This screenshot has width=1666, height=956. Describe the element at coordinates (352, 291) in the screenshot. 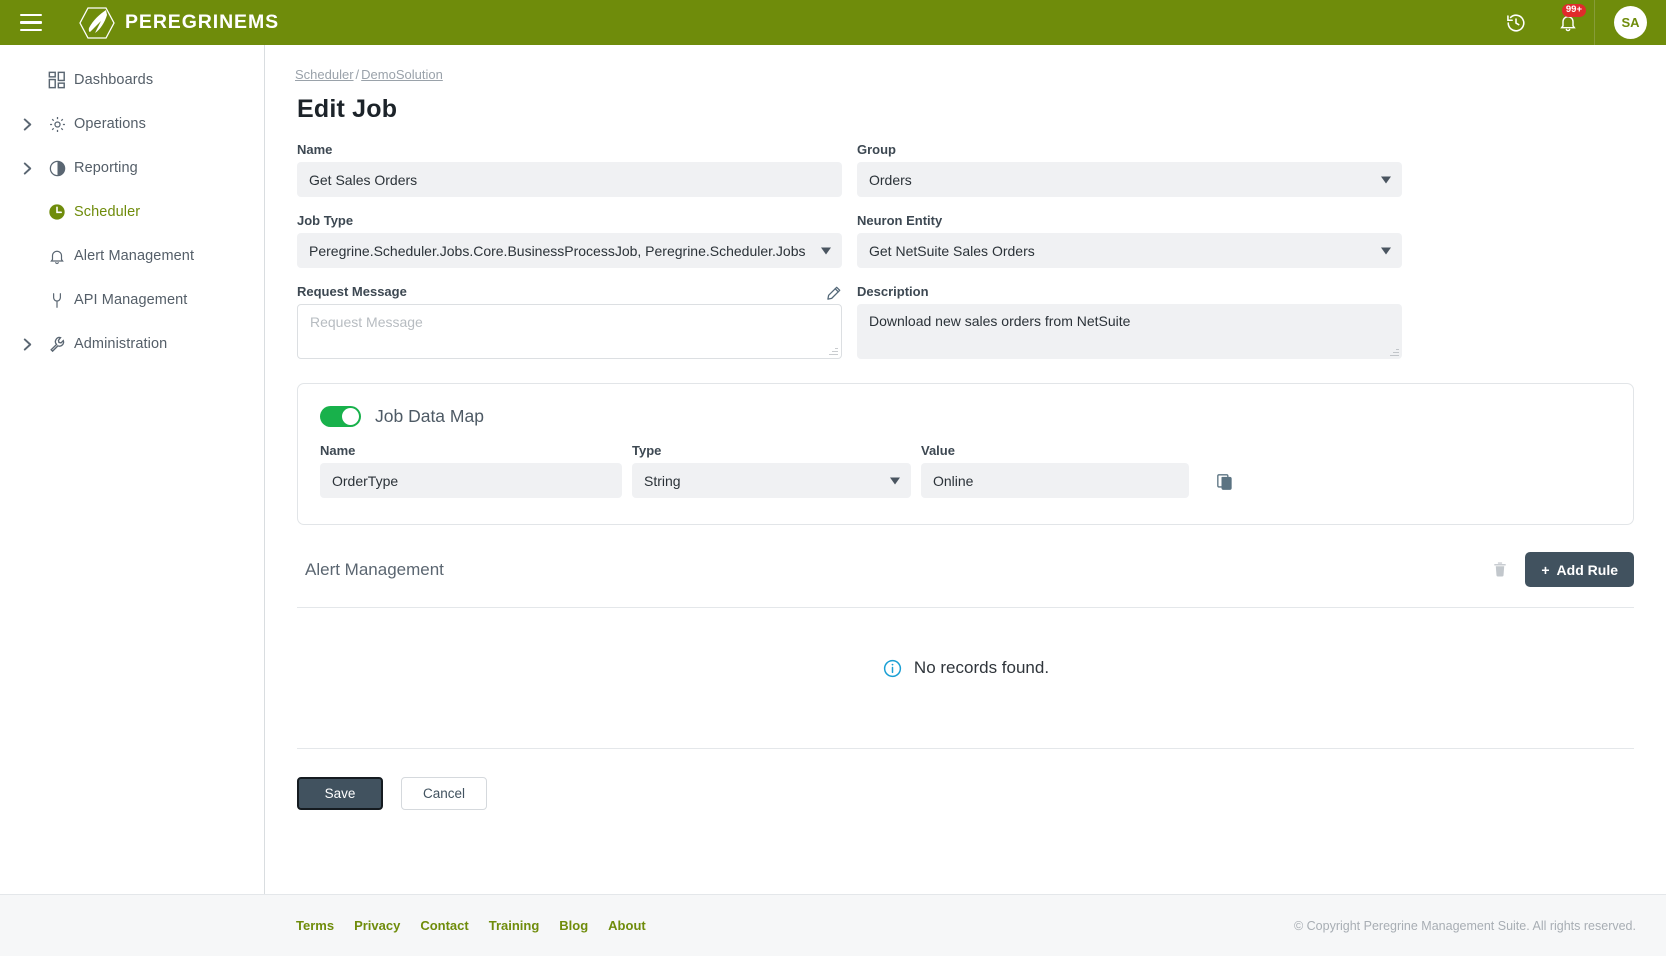

I see `request-message-label: Request Message` at that location.